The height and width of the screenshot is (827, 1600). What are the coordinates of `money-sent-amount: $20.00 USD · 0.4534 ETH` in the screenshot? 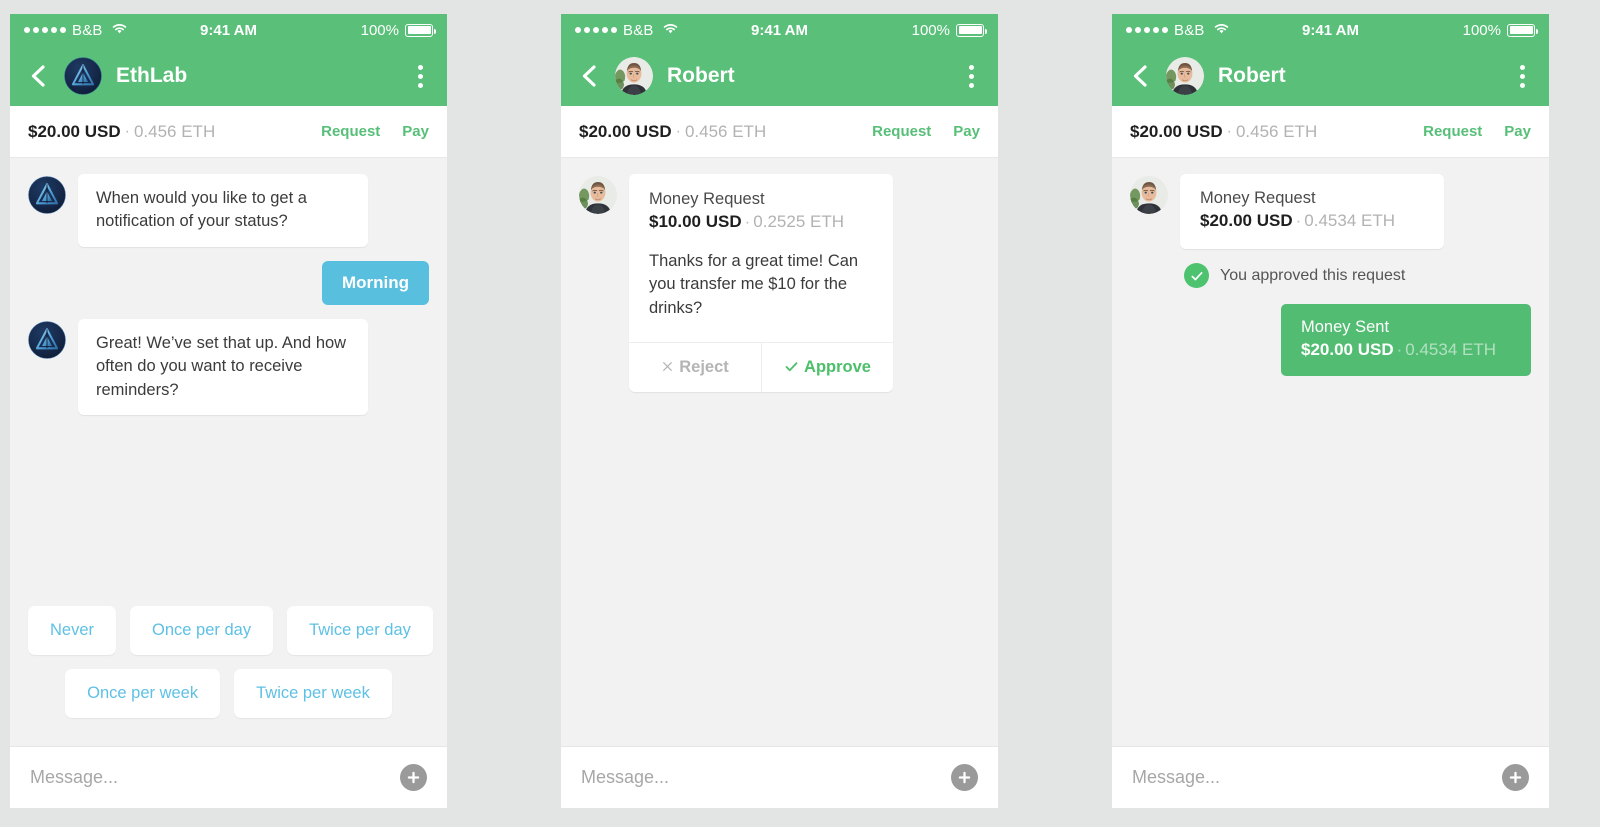 It's located at (1406, 350).